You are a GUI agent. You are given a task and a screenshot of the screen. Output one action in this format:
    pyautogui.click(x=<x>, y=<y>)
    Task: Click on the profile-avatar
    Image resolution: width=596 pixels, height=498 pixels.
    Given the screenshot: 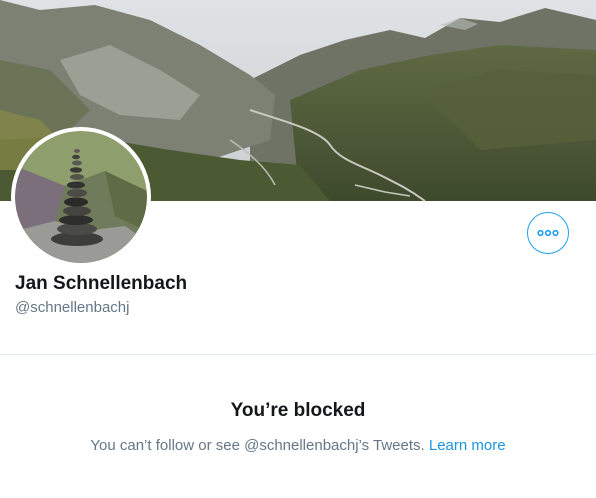 What is the action you would take?
    pyautogui.click(x=81, y=197)
    